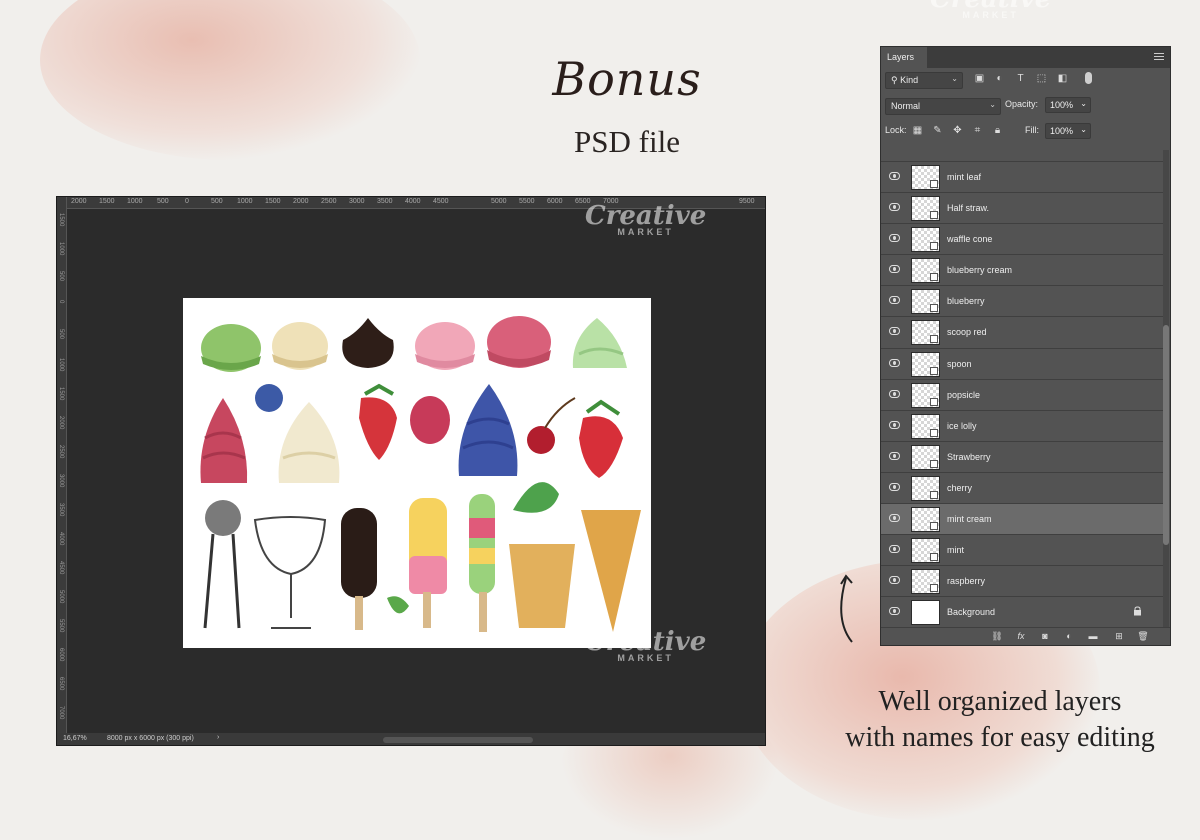  Describe the element at coordinates (1021, 636) in the screenshot. I see `fx-icon: fx` at that location.